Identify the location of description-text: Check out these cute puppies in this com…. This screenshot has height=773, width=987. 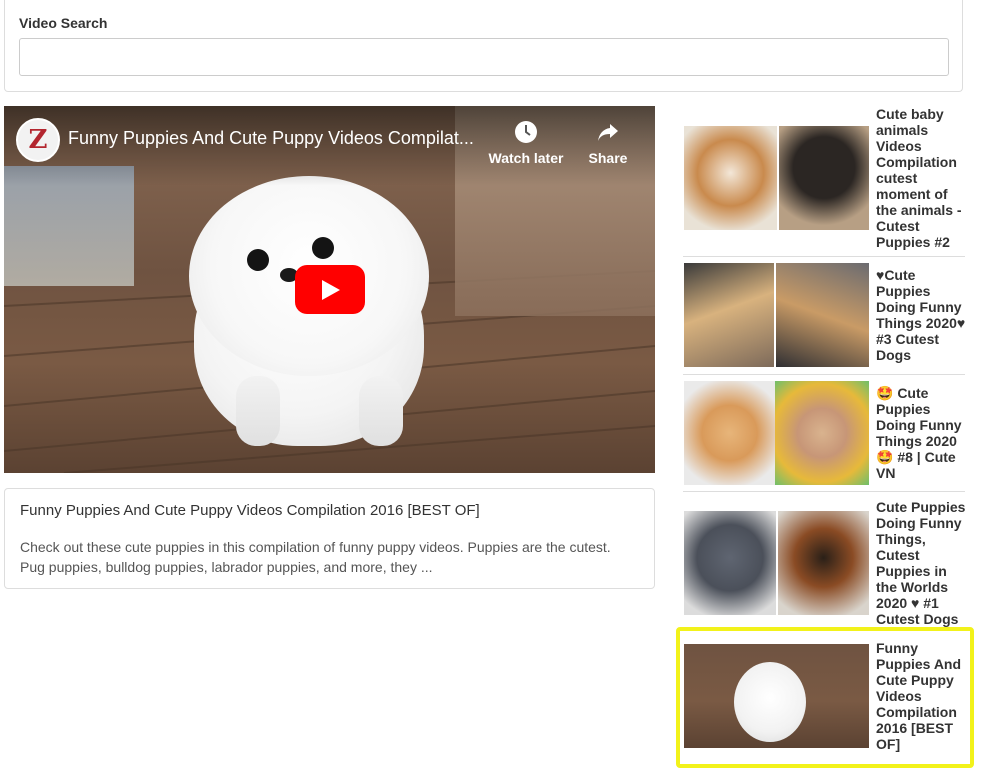
(315, 557).